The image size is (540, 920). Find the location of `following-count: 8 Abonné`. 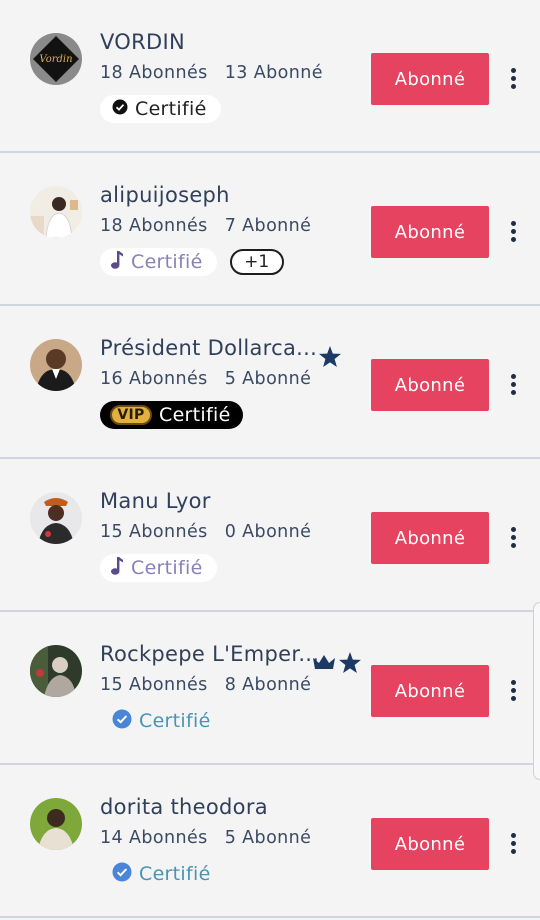

following-count: 8 Abonné is located at coordinates (268, 685).